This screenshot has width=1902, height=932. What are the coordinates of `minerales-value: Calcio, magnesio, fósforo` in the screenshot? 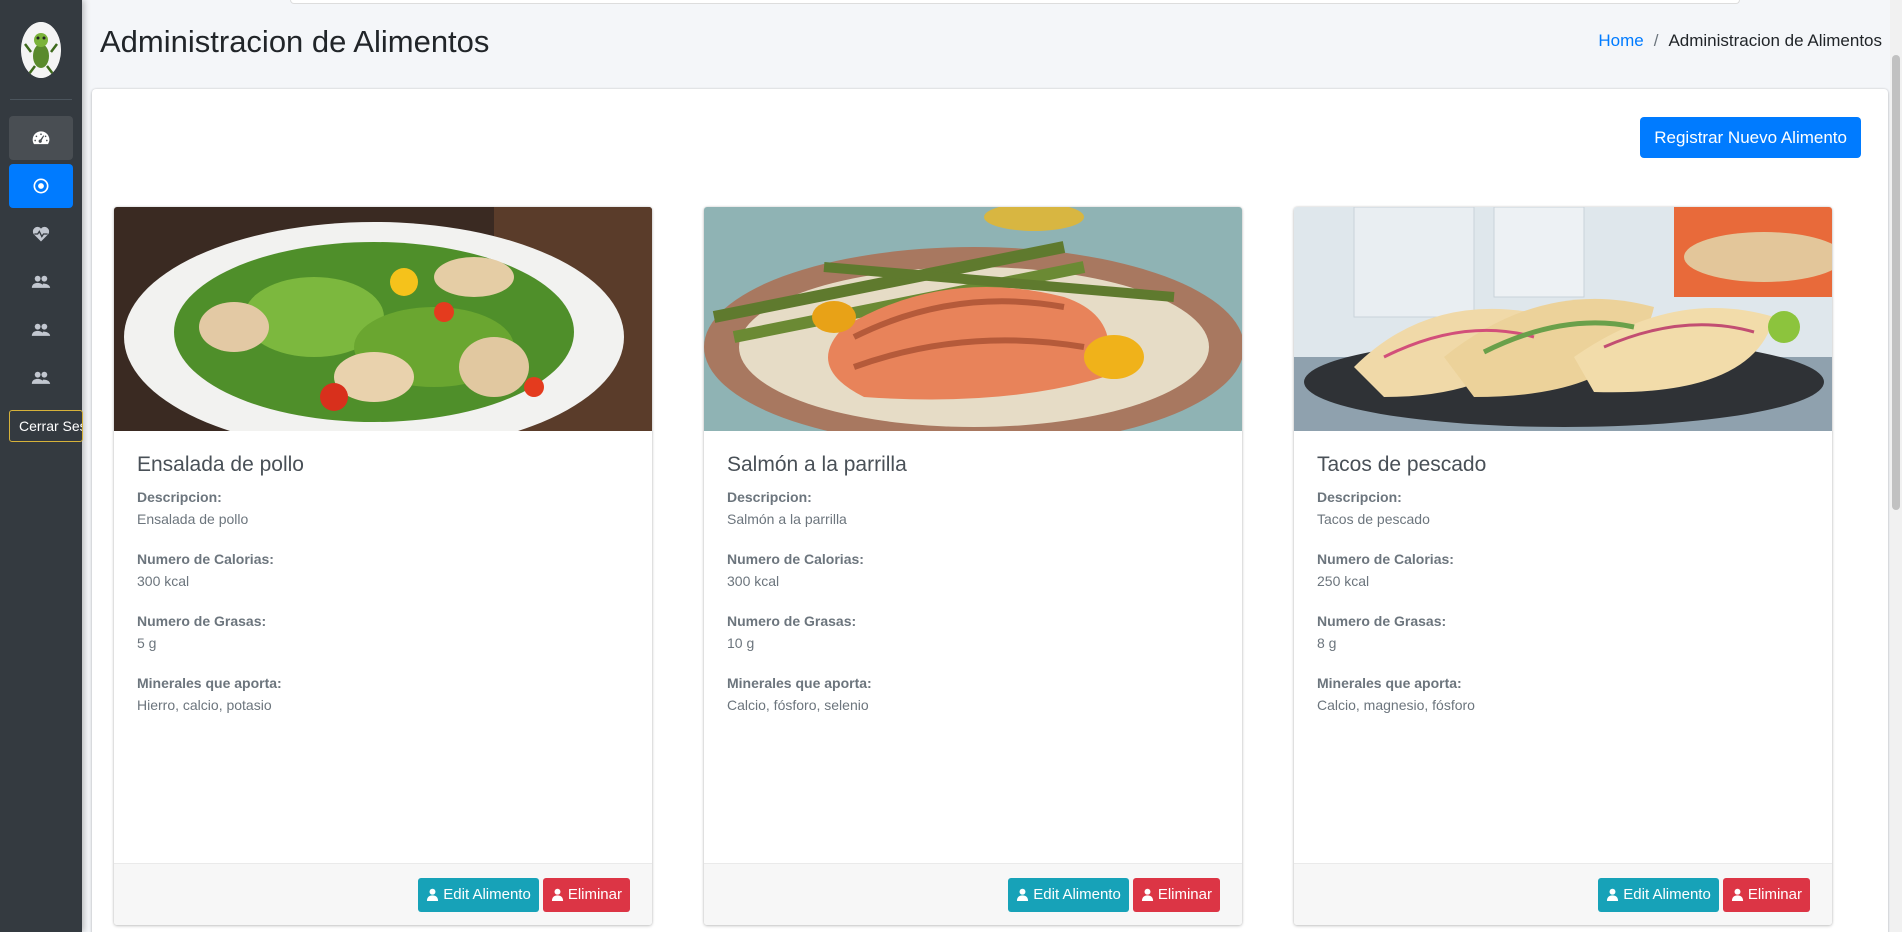 It's located at (1396, 705).